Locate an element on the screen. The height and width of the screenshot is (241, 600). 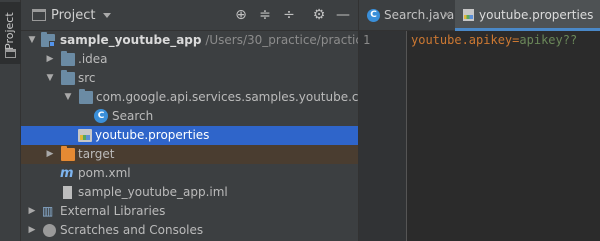
project-tool-tab-label: Project is located at coordinates (9, 31).